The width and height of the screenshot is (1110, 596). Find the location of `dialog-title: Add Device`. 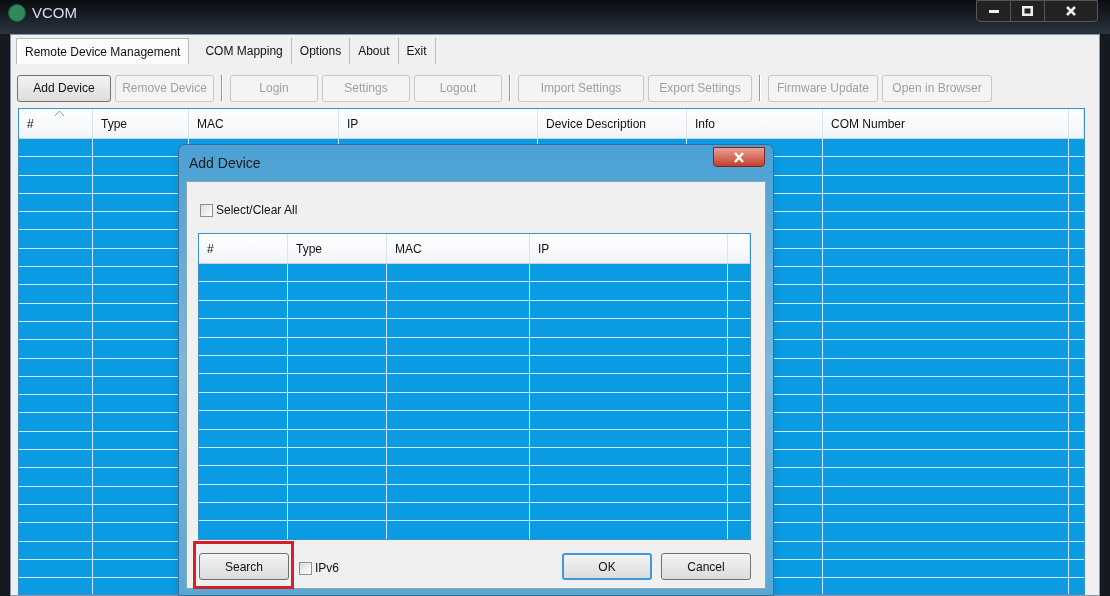

dialog-title: Add Device is located at coordinates (225, 163).